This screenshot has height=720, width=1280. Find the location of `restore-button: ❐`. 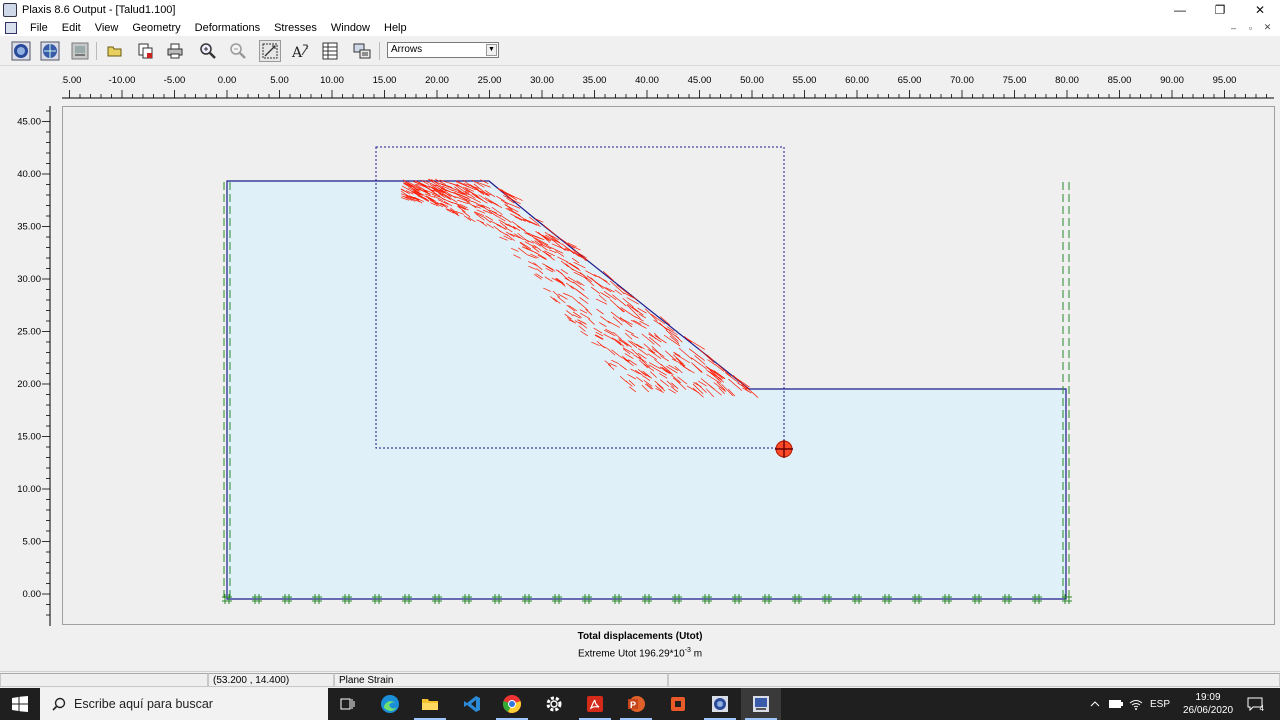

restore-button: ❐ is located at coordinates (1220, 9).